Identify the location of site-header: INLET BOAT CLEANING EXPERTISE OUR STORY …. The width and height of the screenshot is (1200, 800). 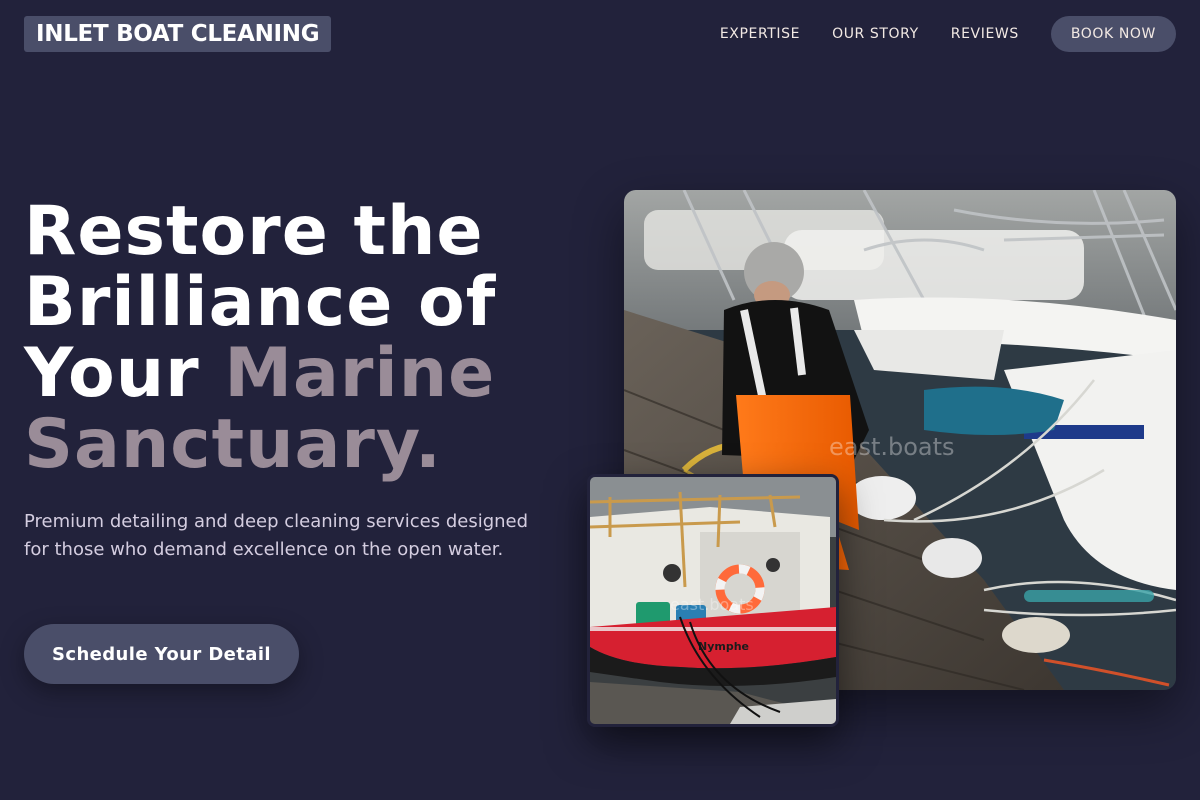
(600, 34).